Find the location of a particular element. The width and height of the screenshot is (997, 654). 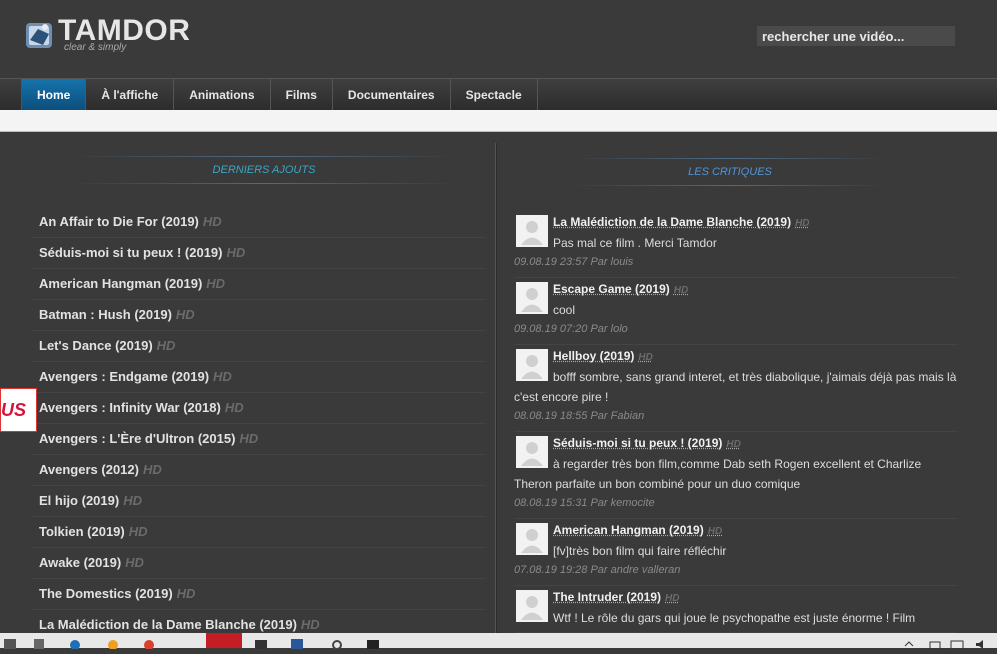

review-movie-link: Escape Game (2019) HD is located at coordinates (755, 290).